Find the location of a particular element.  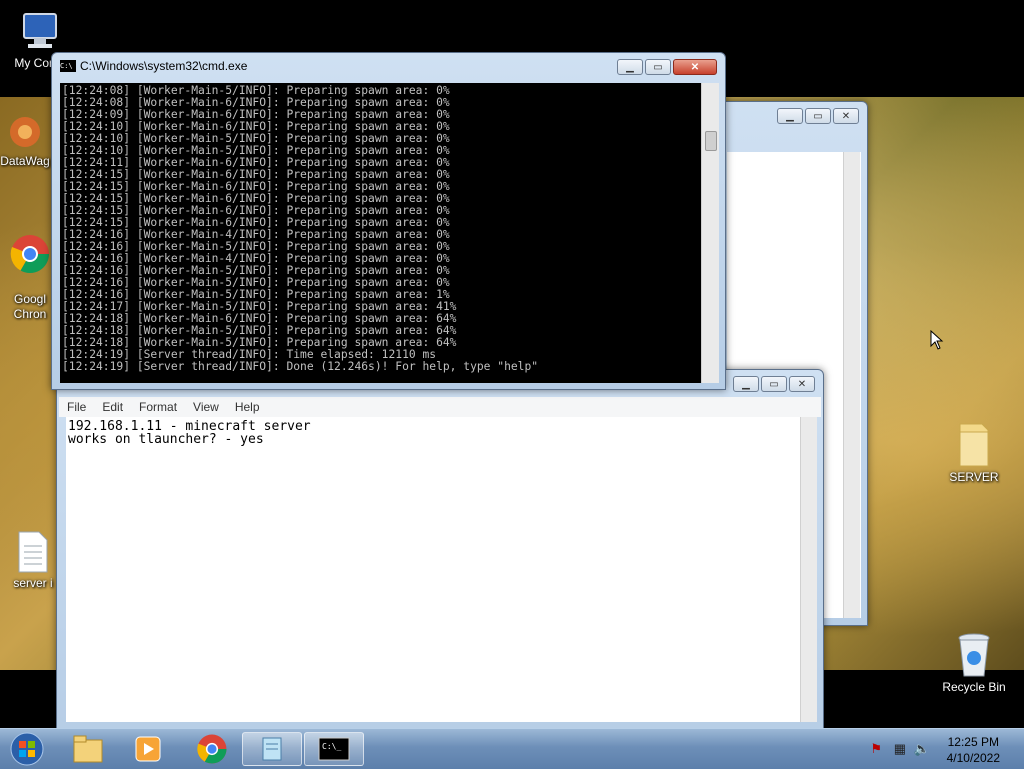

windows-start-icon is located at coordinates (27, 749).